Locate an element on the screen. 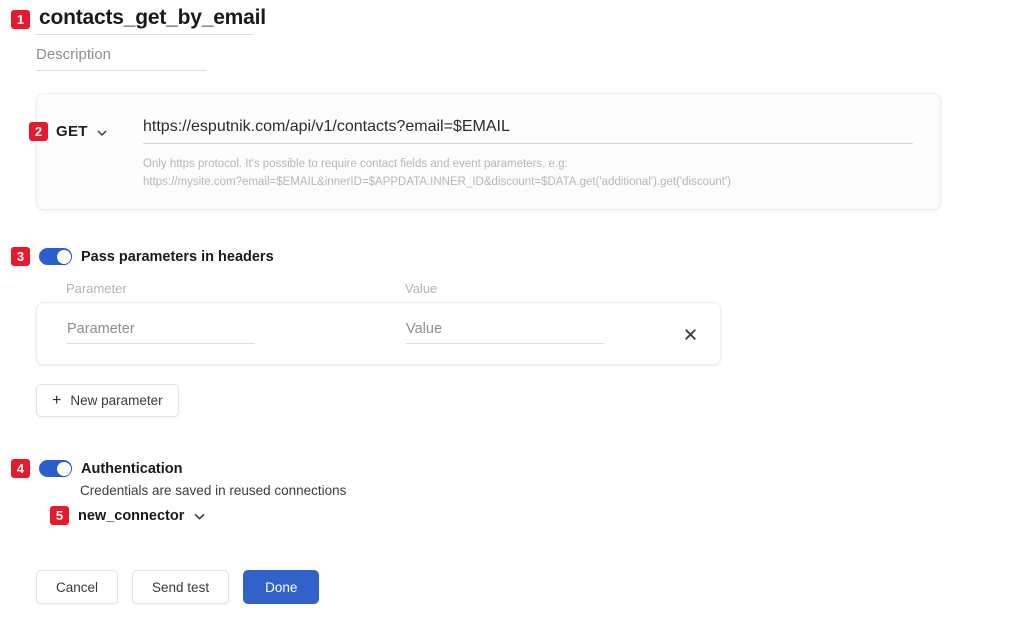  description-field-underline is located at coordinates (121, 70).